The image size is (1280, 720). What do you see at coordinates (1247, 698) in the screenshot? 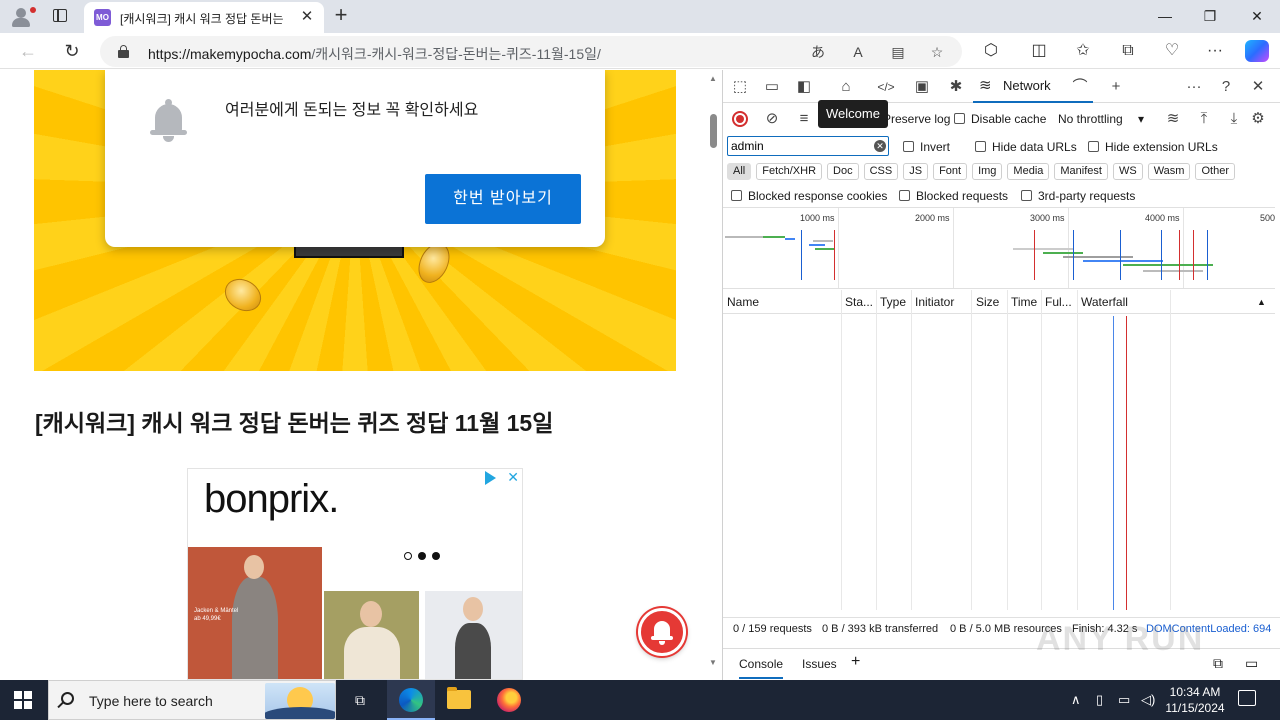
I see `notifications-icon` at bounding box center [1247, 698].